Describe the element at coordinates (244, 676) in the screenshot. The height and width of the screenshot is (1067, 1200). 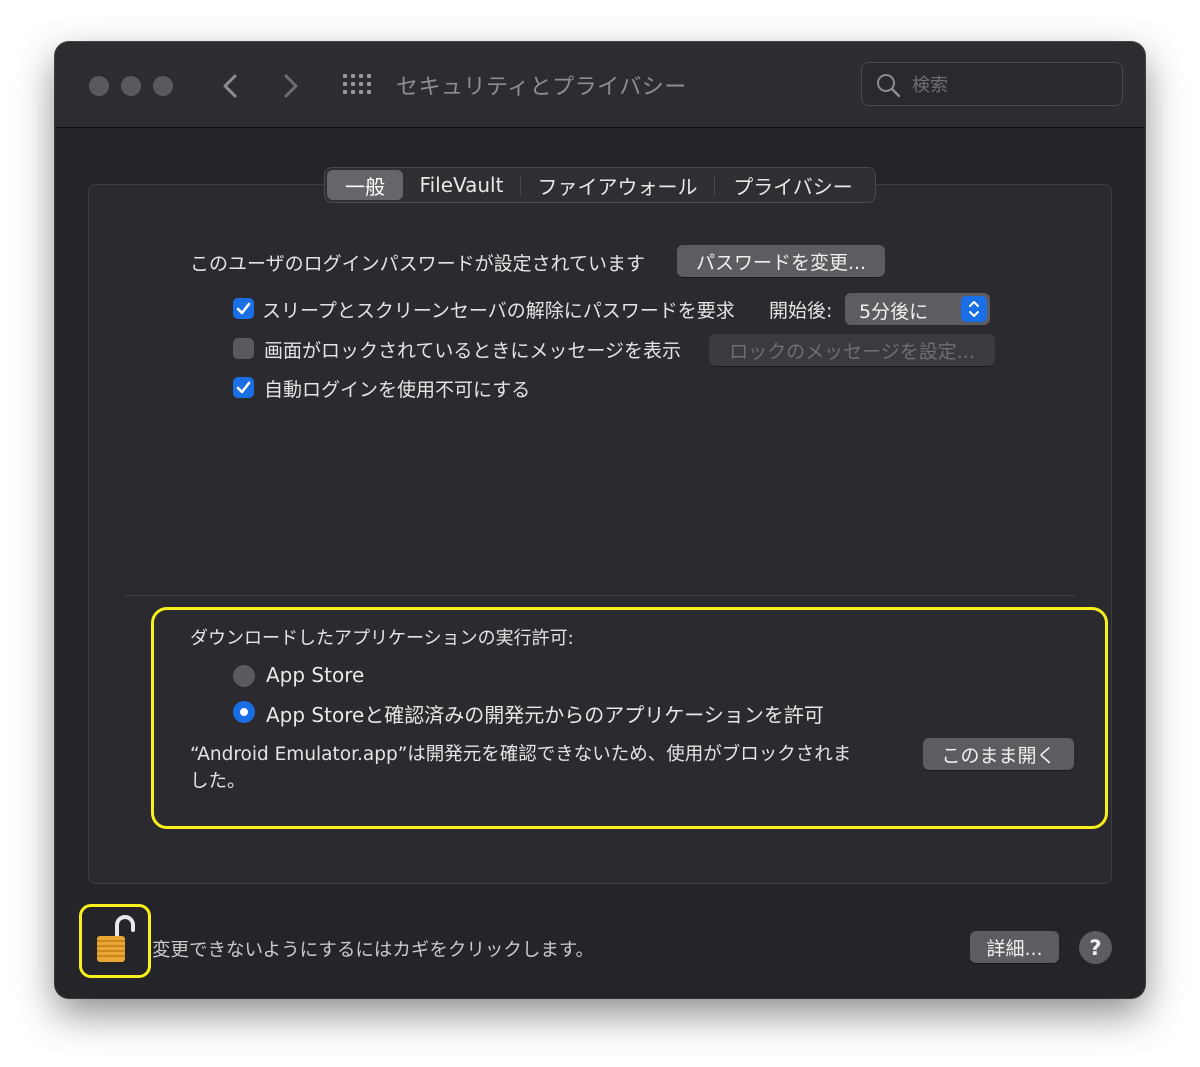
I see `radio-app-store` at that location.